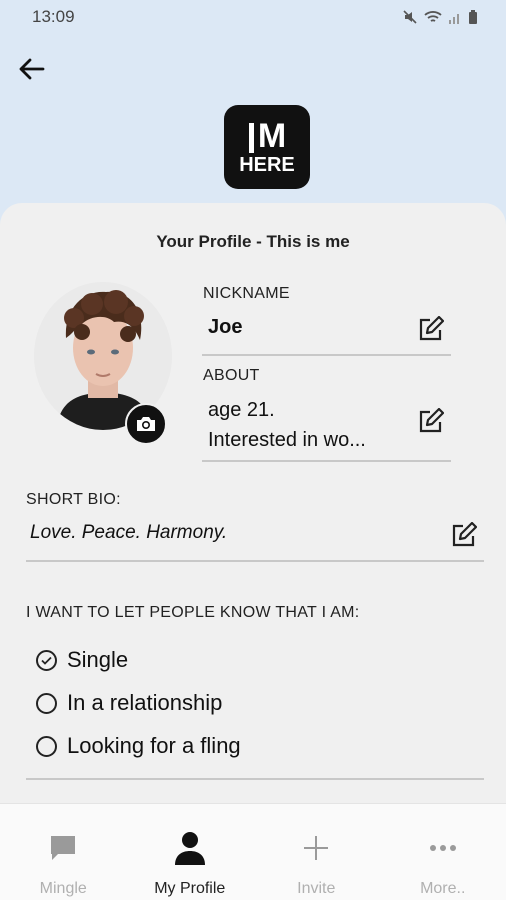 This screenshot has width=506, height=900. Describe the element at coordinates (190, 888) in the screenshot. I see `nav-label: My Profile` at that location.